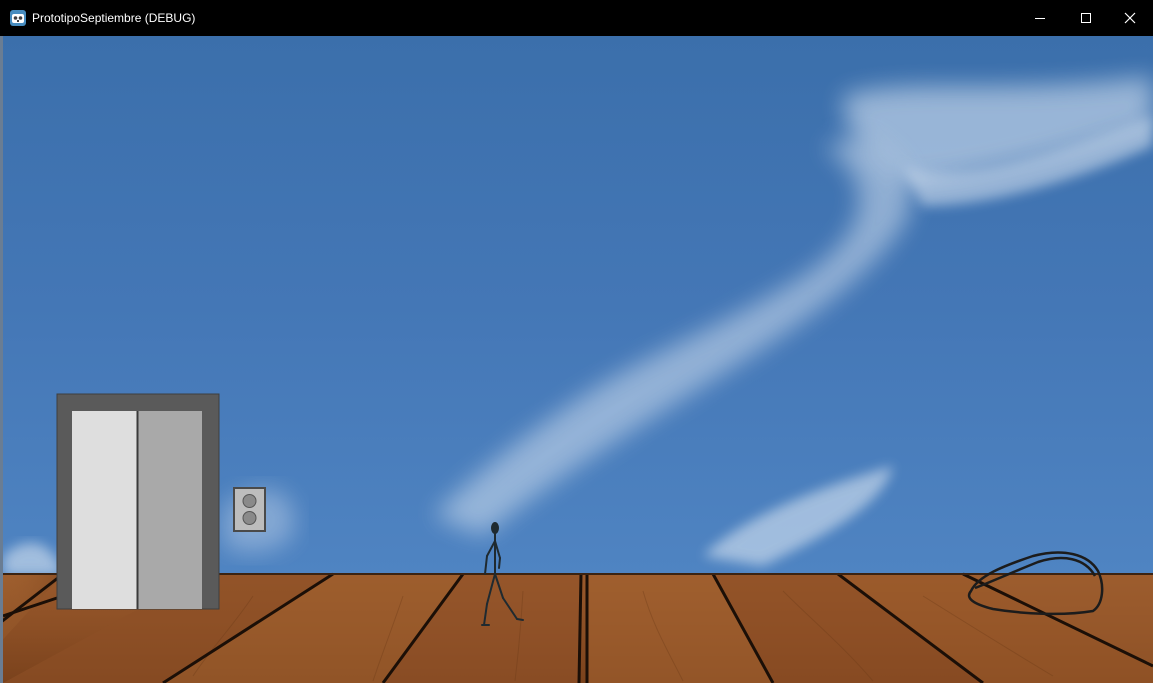  What do you see at coordinates (249, 509) in the screenshot?
I see `elevator-call-panel` at bounding box center [249, 509].